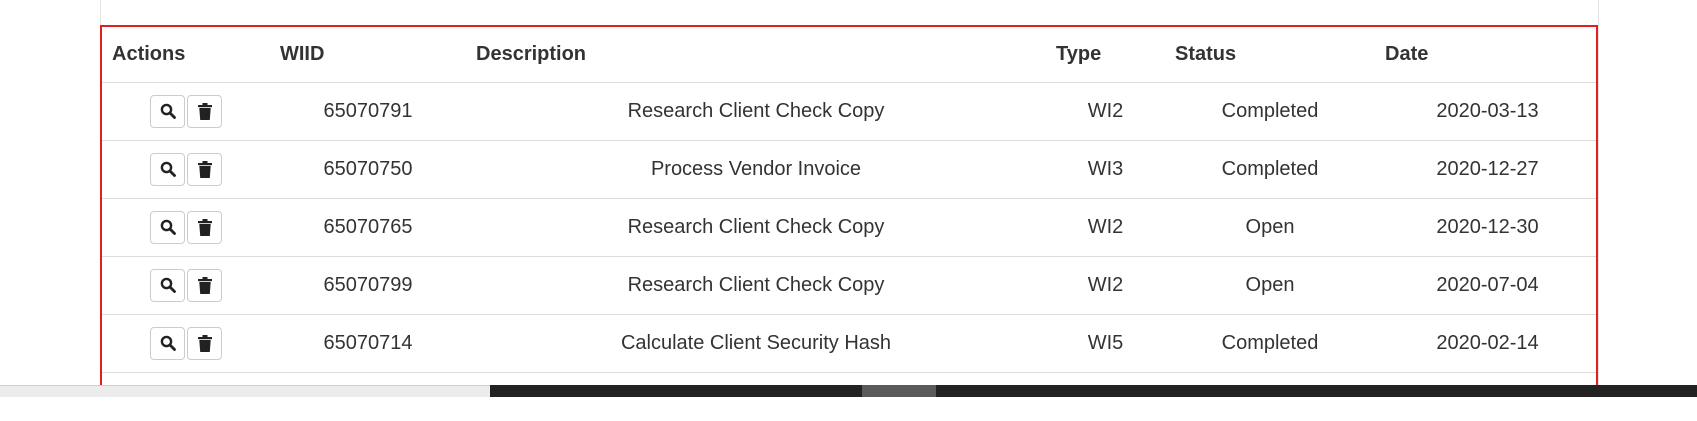 The image size is (1697, 421). I want to click on cell-type: WI5, so click(1105, 343).